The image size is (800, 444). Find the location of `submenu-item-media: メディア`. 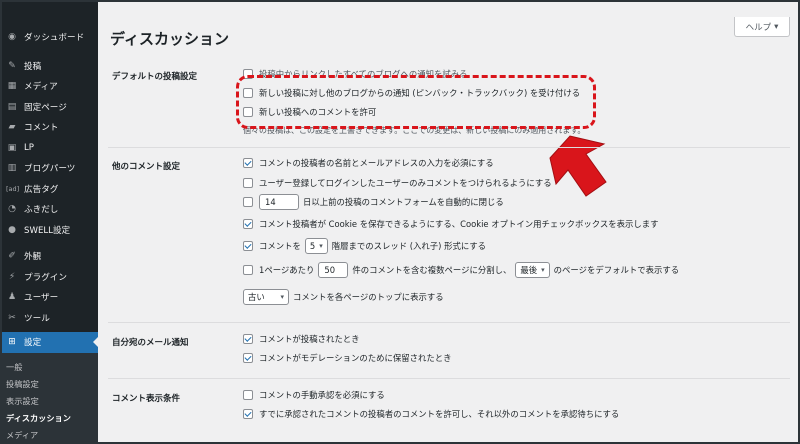

submenu-item-media: メディア is located at coordinates (49, 435).